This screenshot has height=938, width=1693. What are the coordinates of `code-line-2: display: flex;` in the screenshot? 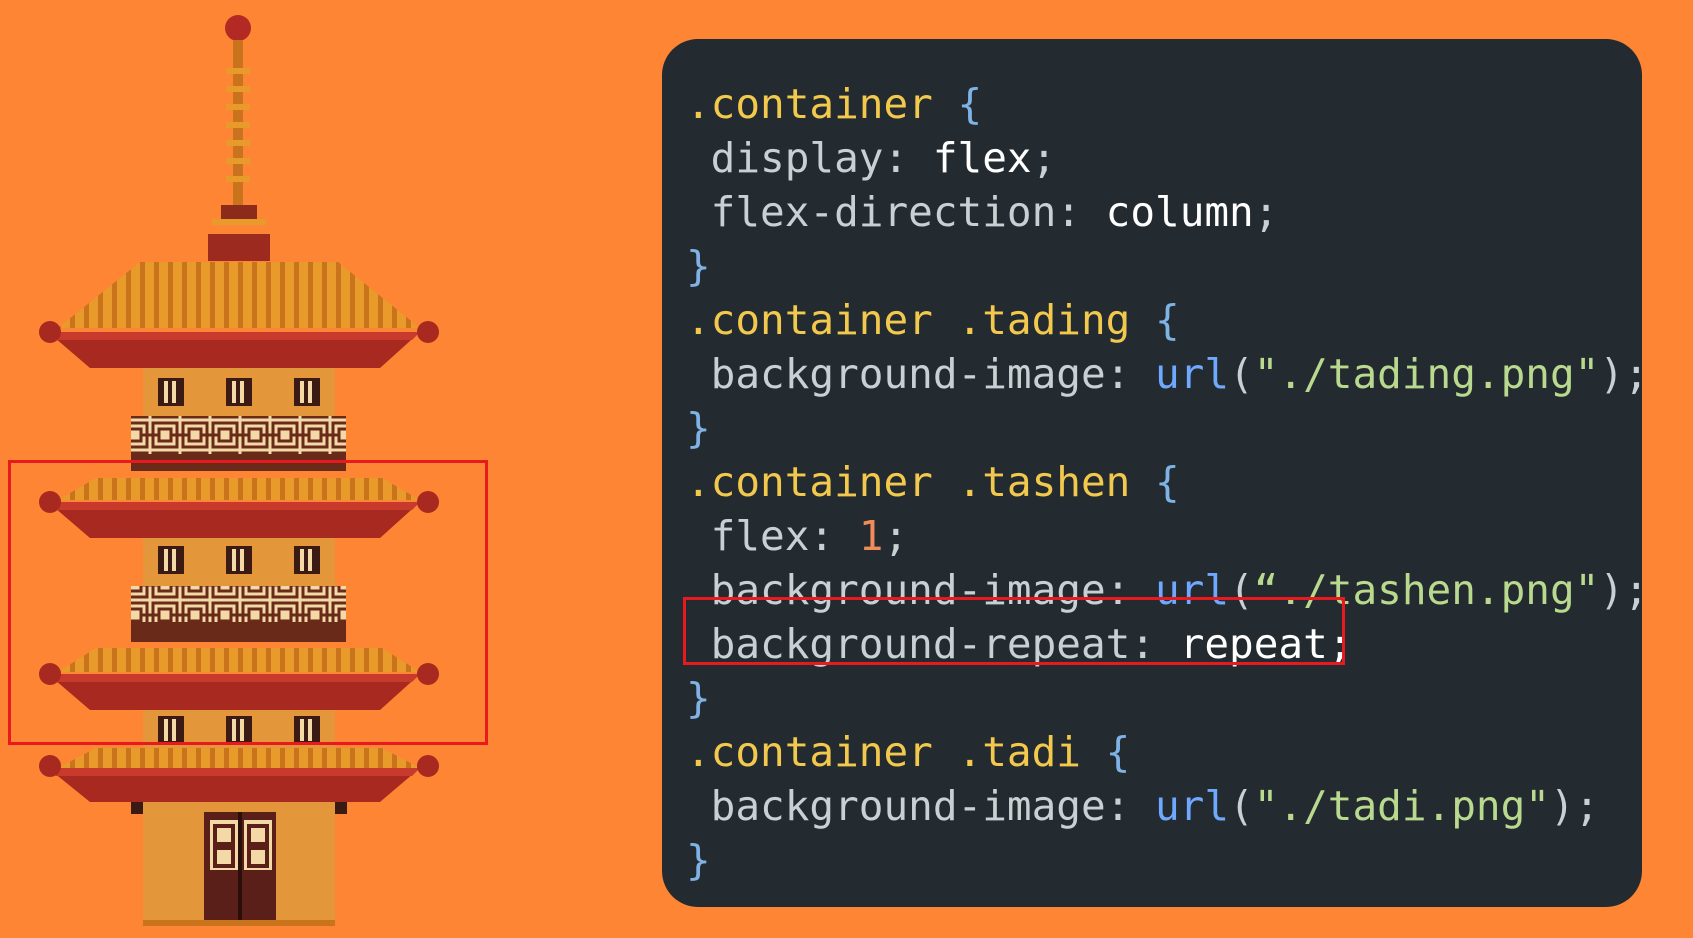 It's located at (871, 158).